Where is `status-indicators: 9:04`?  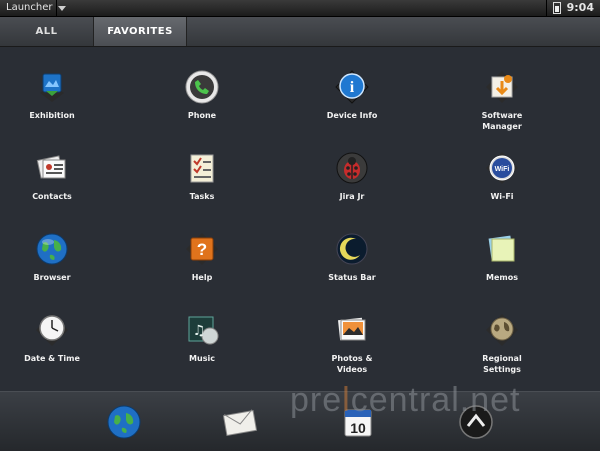 status-indicators: 9:04 is located at coordinates (569, 8).